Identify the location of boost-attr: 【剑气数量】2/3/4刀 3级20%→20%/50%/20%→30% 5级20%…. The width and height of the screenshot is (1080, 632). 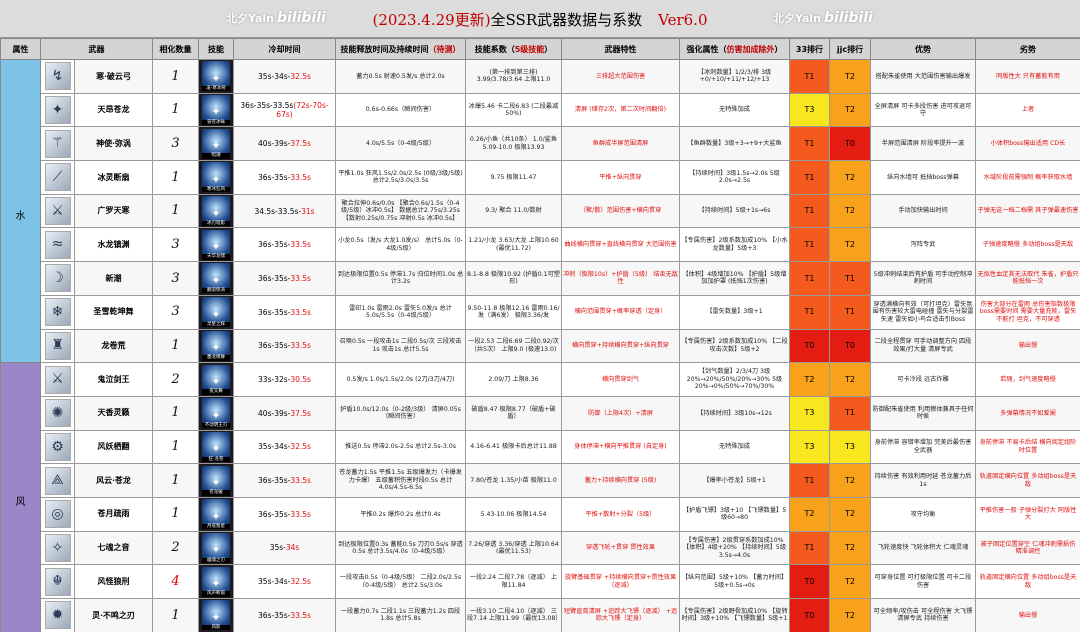
(734, 379).